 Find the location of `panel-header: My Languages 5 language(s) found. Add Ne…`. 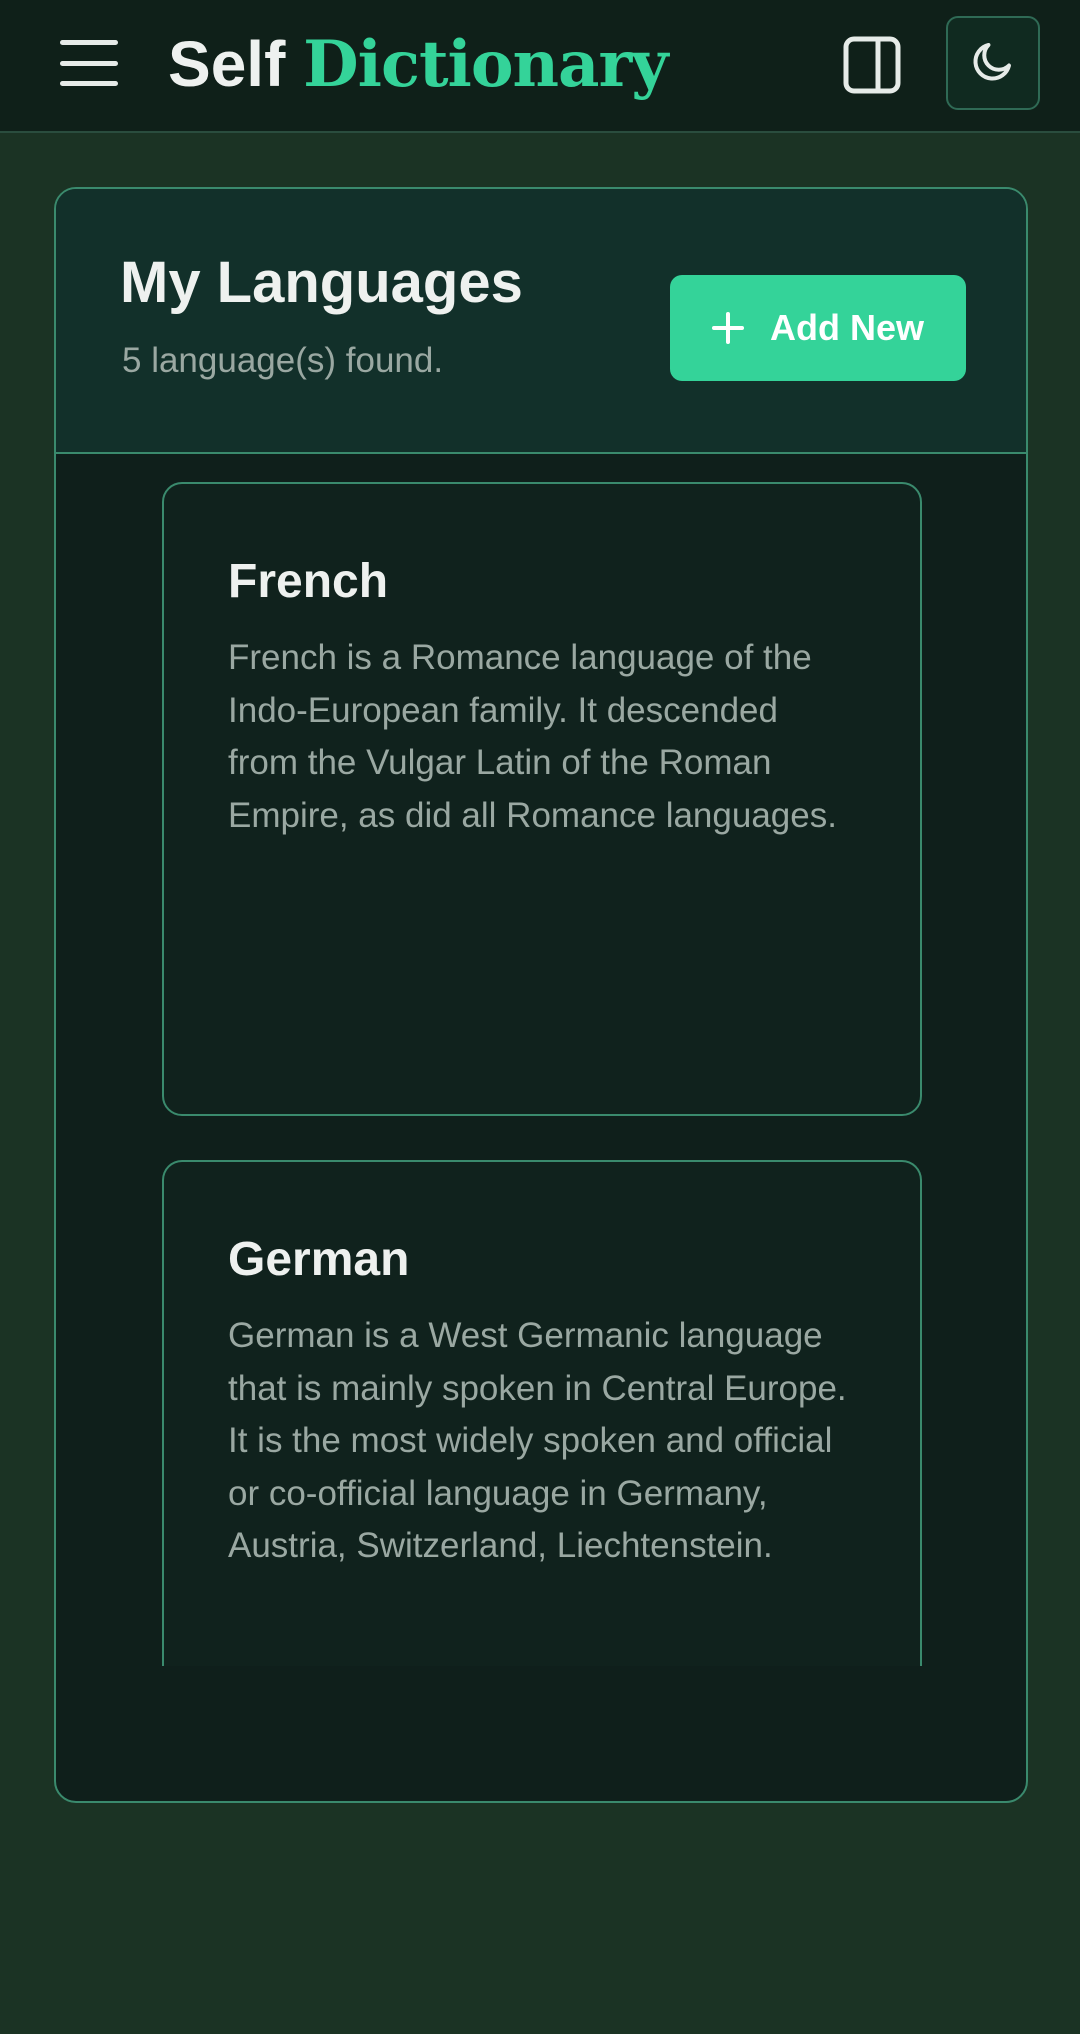

panel-header: My Languages 5 language(s) found. Add Ne… is located at coordinates (541, 321).